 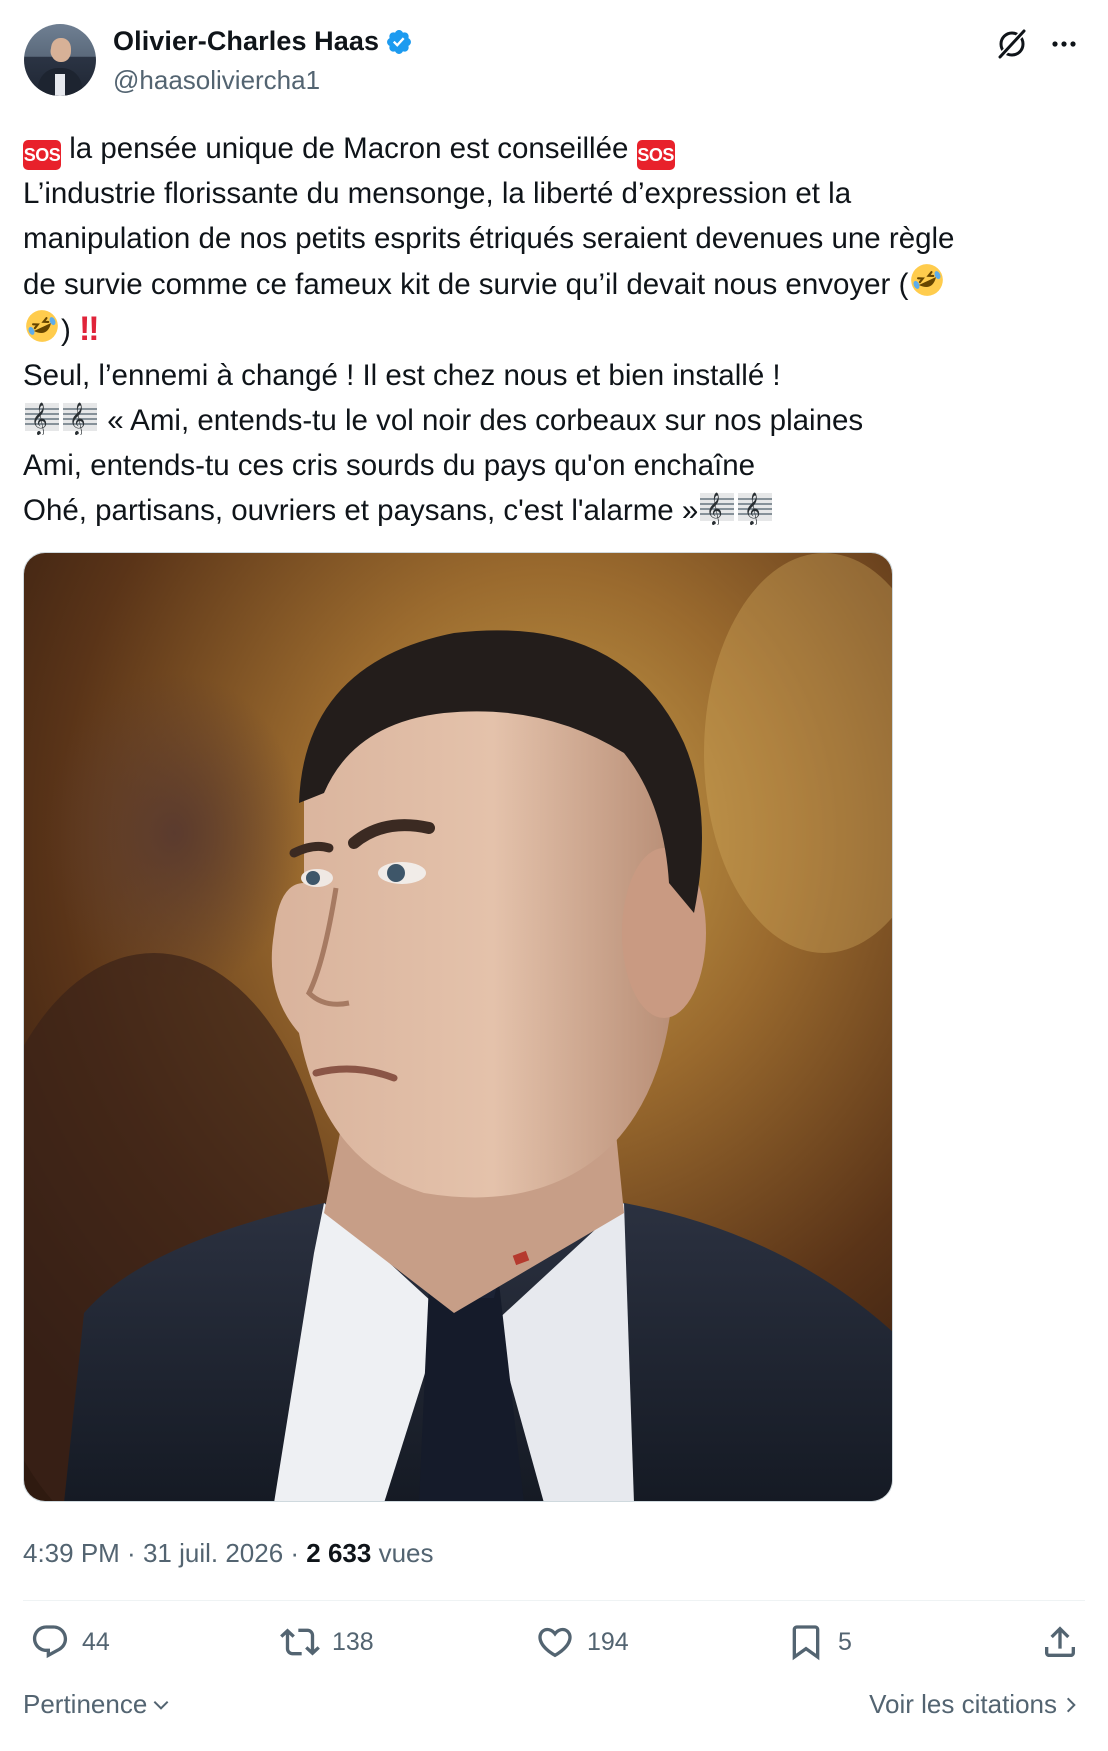 What do you see at coordinates (963, 1704) in the screenshot?
I see `quotes-label: Voir les citations` at bounding box center [963, 1704].